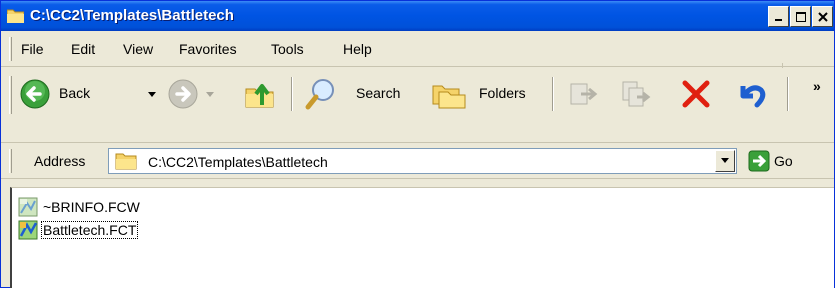 The height and width of the screenshot is (288, 835). Describe the element at coordinates (75, 93) in the screenshot. I see `back-label: Back` at that location.